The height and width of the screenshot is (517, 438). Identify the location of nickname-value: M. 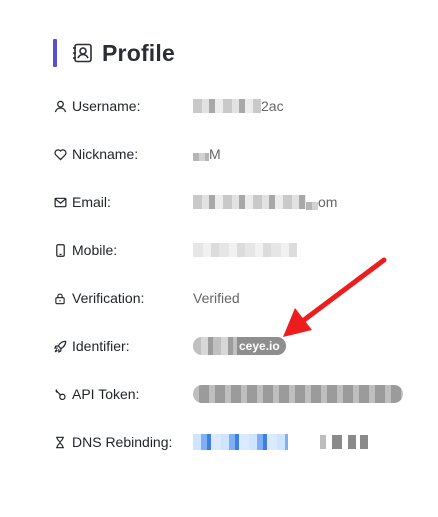
(207, 154).